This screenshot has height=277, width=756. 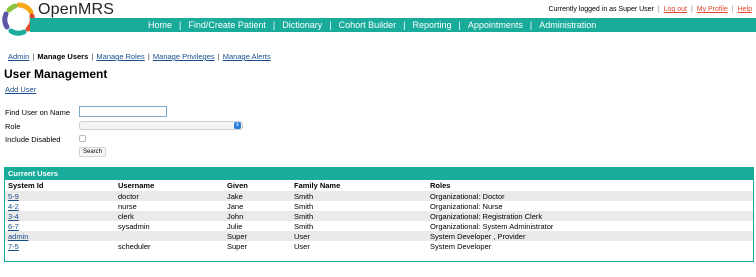 I want to click on logout-link: Log out, so click(x=675, y=9).